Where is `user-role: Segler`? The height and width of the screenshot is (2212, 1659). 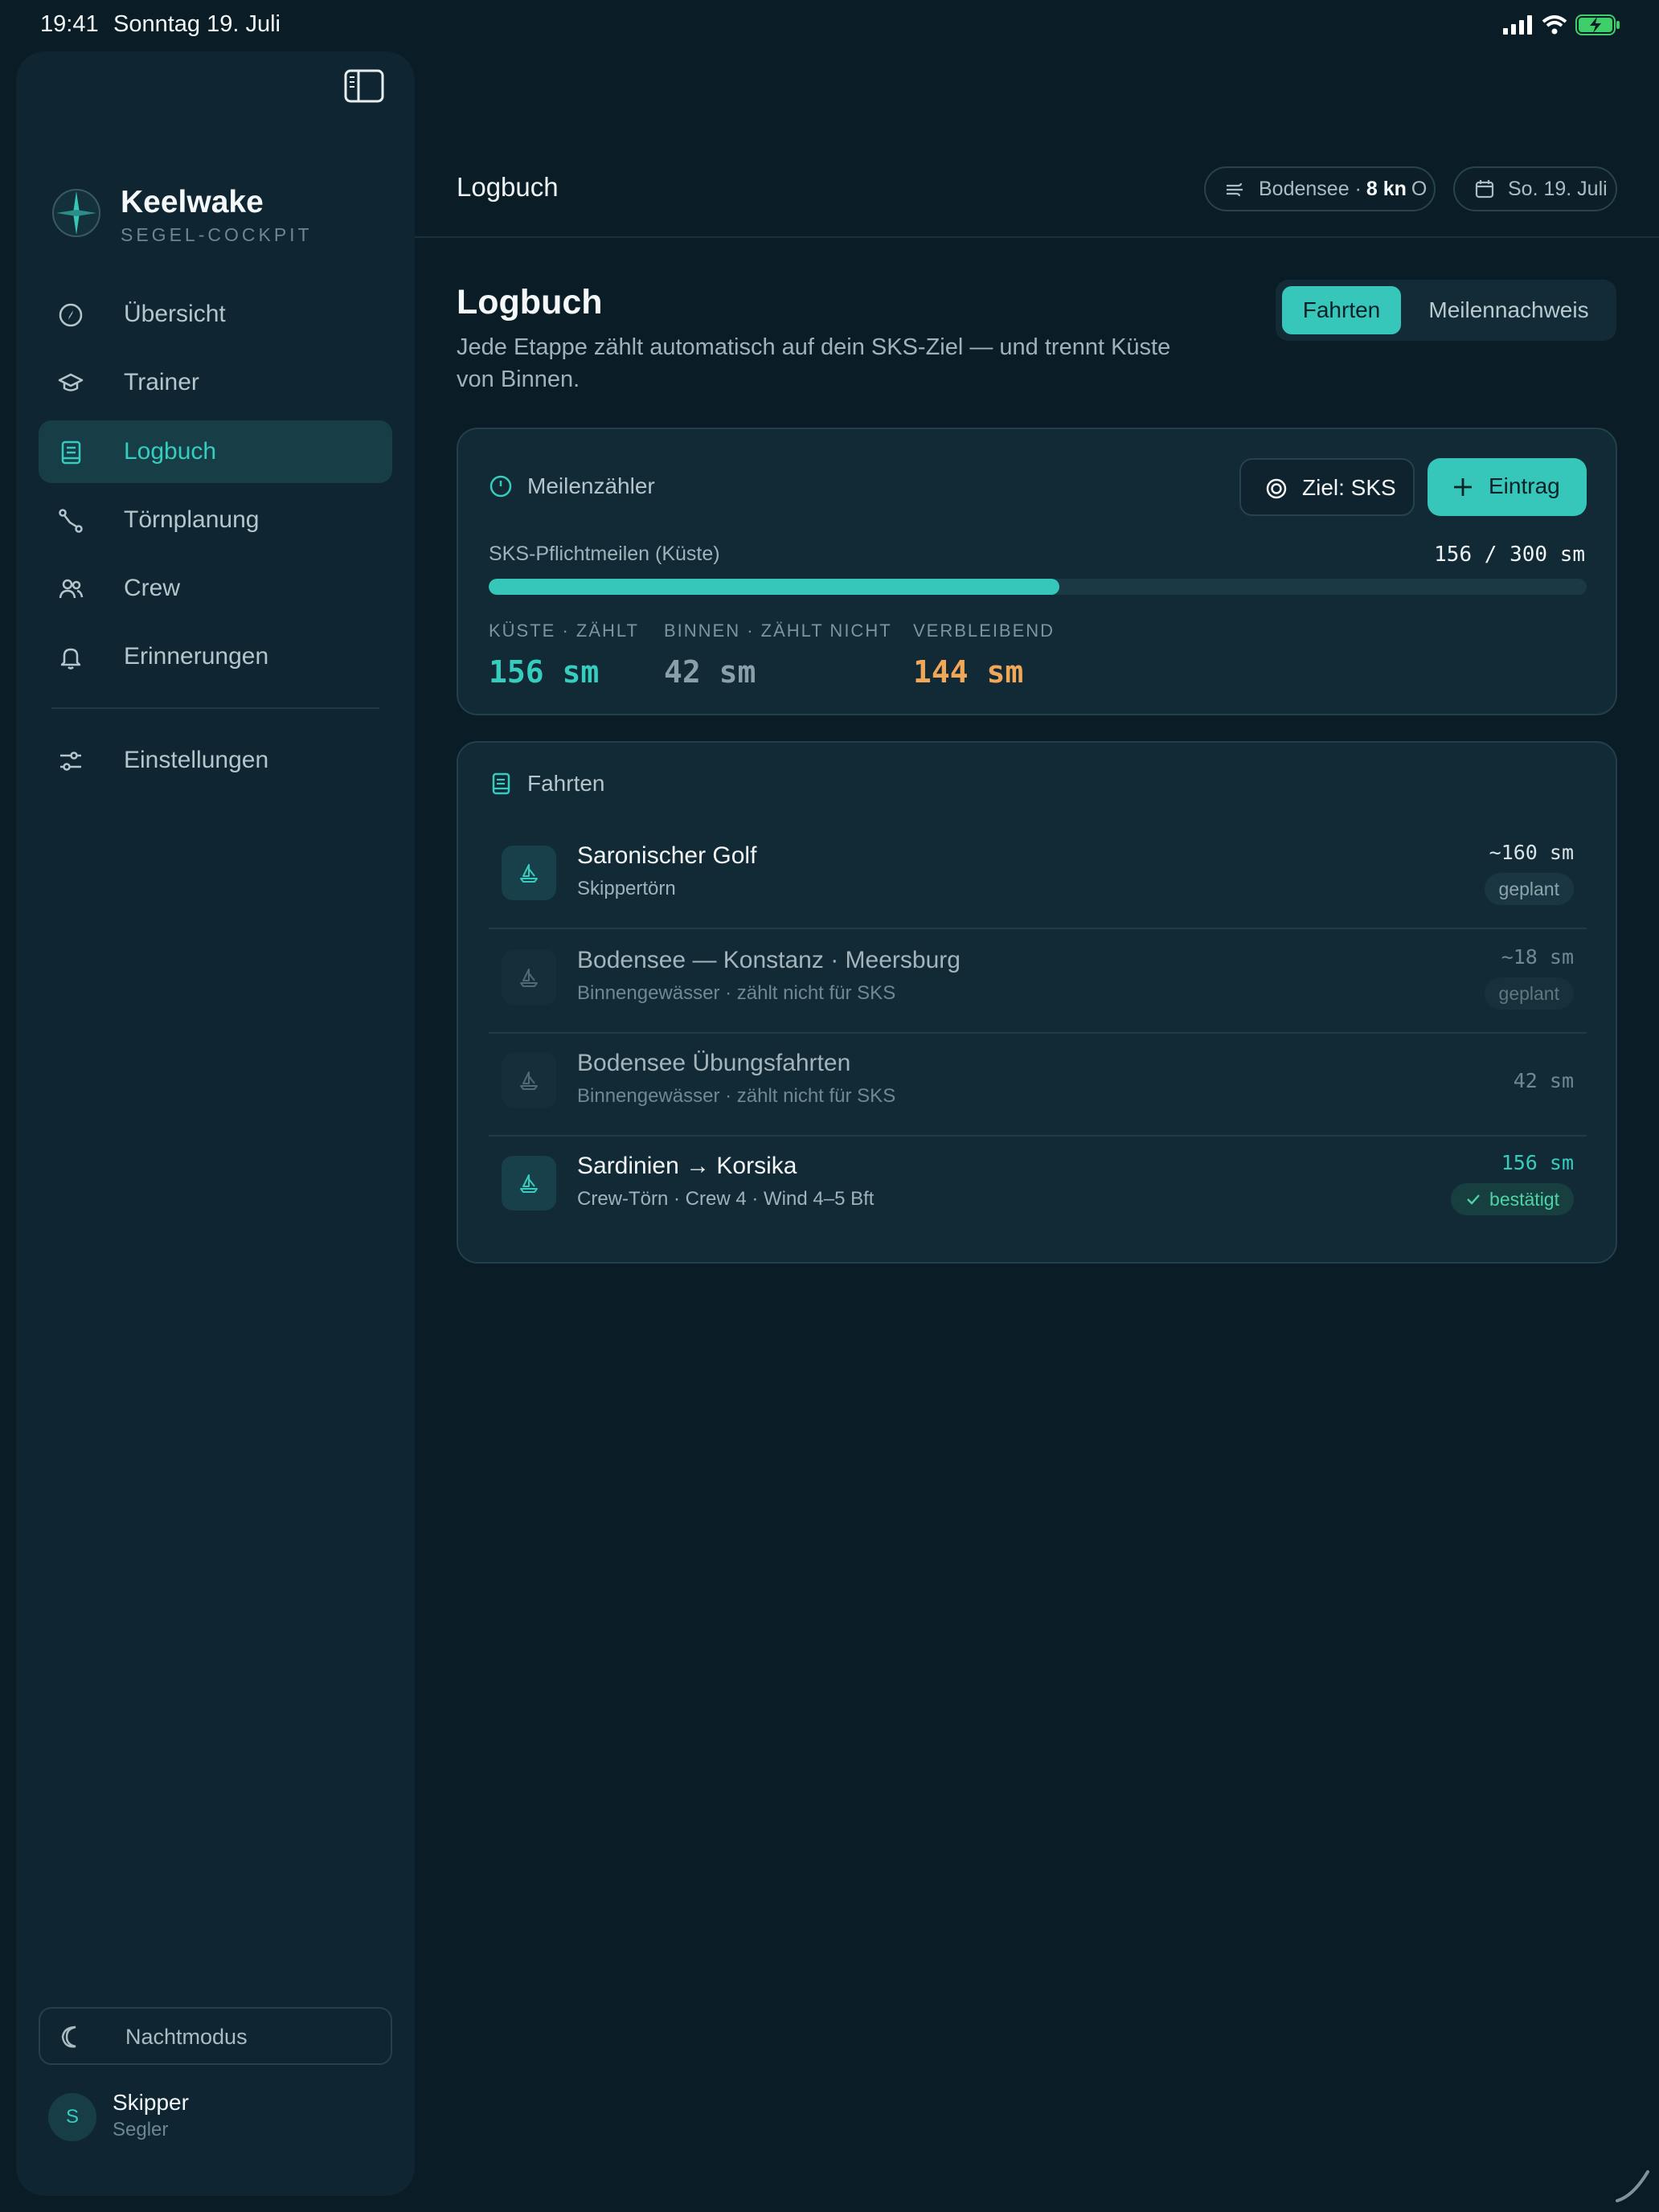
user-role: Segler is located at coordinates (141, 2129).